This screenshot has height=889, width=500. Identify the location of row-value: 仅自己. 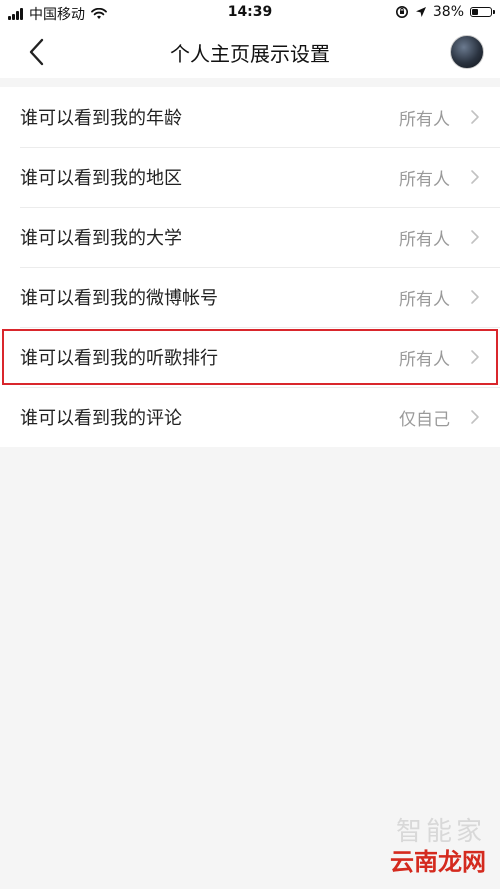
(424, 419).